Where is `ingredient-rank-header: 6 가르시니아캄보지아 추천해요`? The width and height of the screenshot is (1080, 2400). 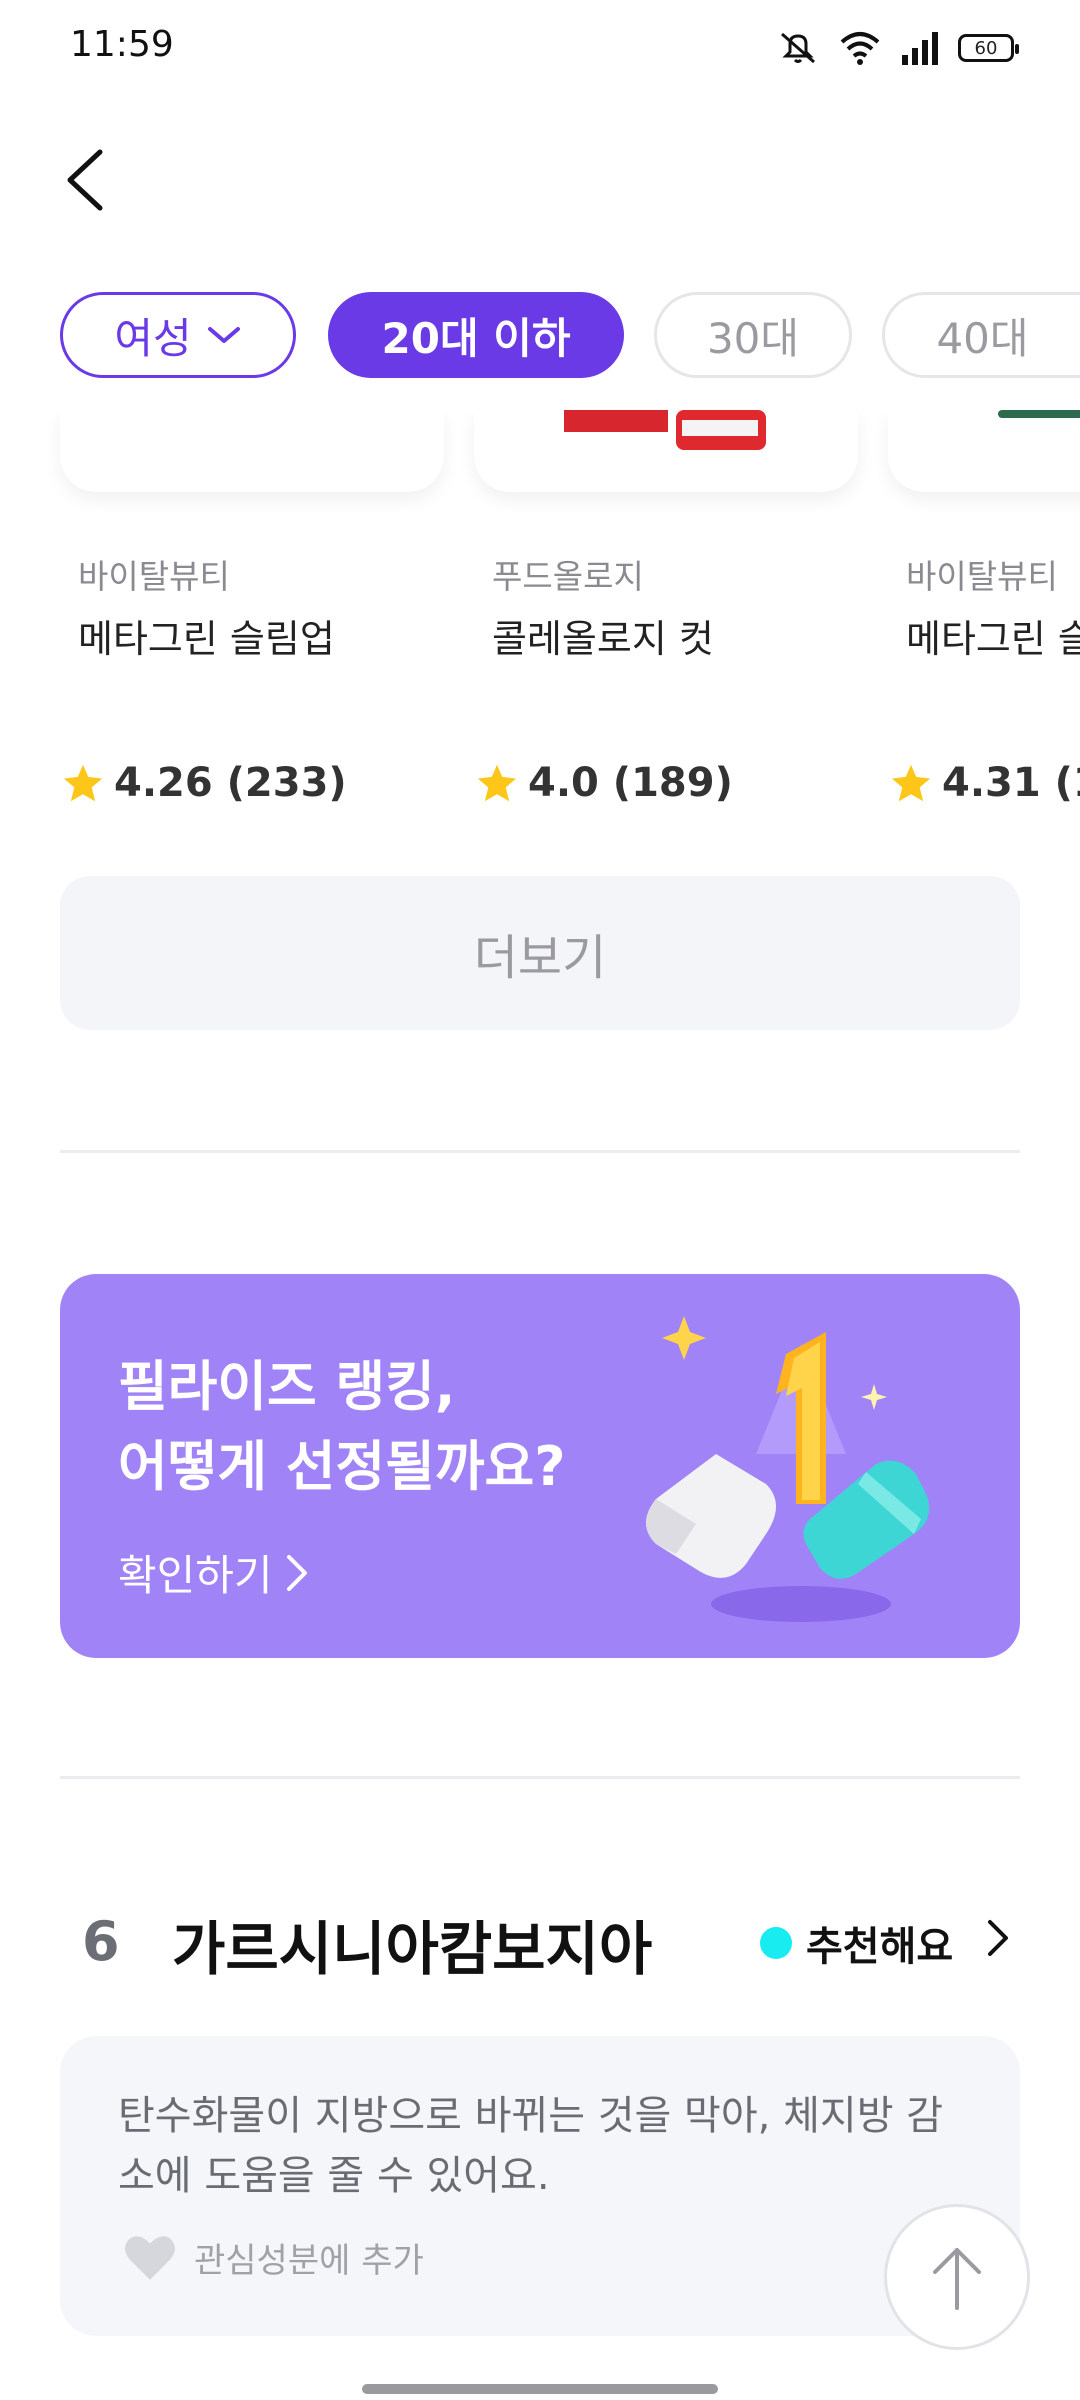 ingredient-rank-header: 6 가르시니아캄보지아 추천해요 is located at coordinates (540, 1941).